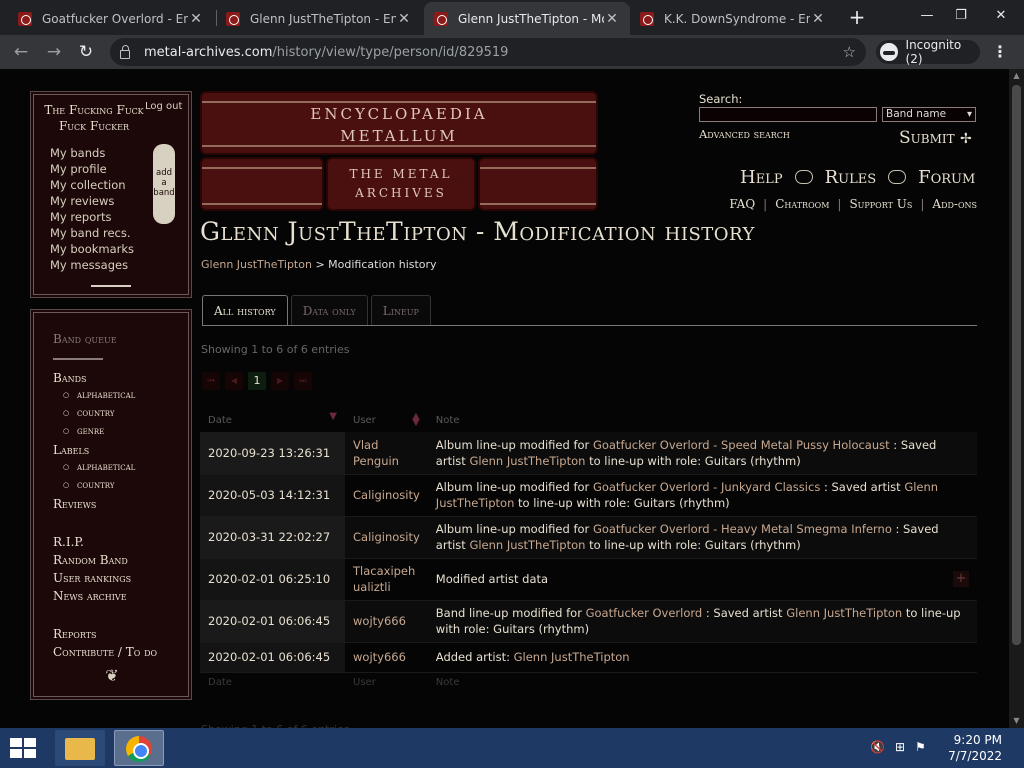  What do you see at coordinates (256, 264) in the screenshot?
I see `breadcrumb-artist-link: Glenn JustTheTipton` at bounding box center [256, 264].